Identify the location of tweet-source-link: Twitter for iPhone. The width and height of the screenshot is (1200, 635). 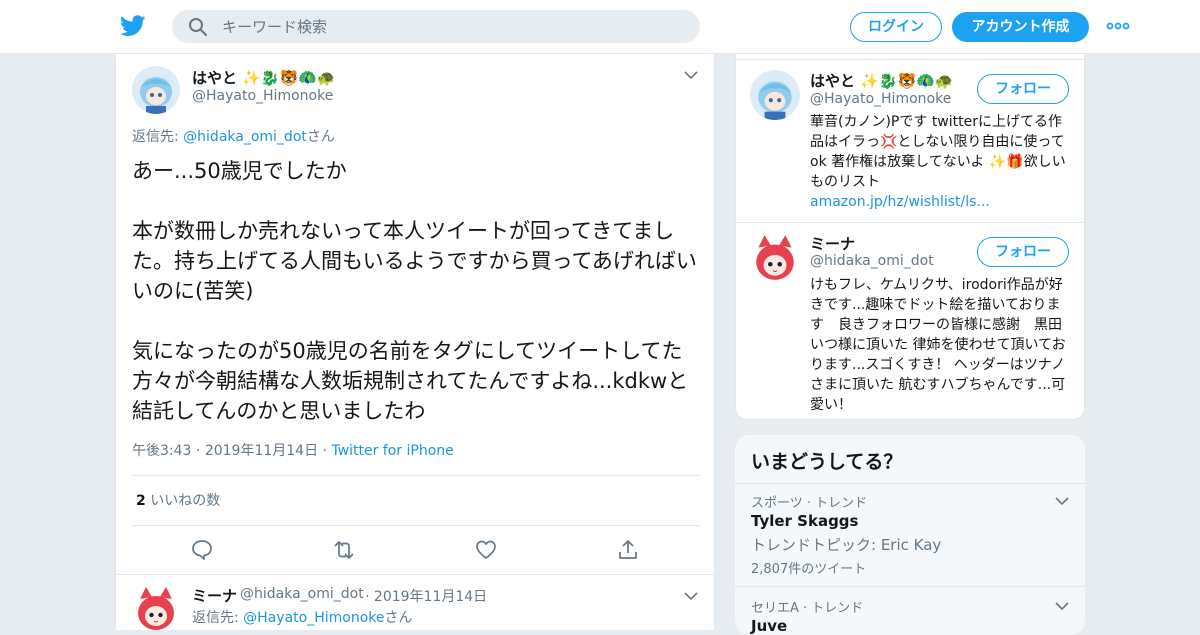
(392, 451).